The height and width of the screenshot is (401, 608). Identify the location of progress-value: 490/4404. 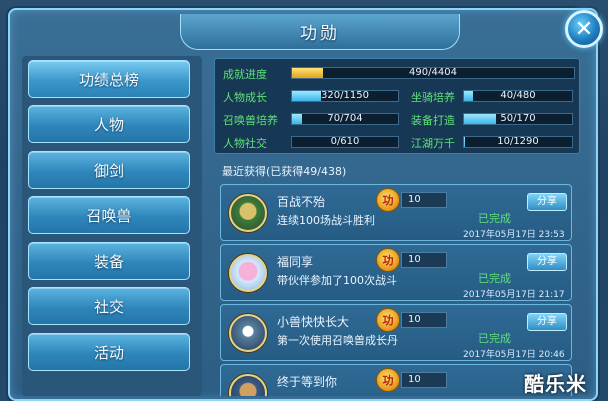
(433, 72).